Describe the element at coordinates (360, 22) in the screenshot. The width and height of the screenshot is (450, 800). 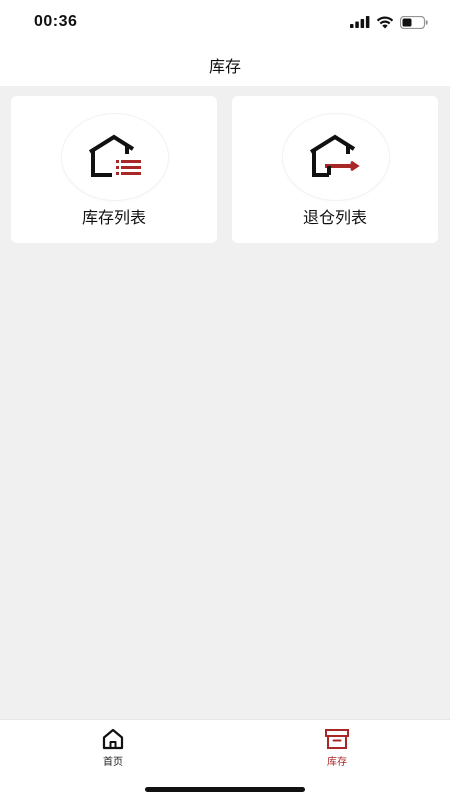
I see `cellular-signal-icon` at that location.